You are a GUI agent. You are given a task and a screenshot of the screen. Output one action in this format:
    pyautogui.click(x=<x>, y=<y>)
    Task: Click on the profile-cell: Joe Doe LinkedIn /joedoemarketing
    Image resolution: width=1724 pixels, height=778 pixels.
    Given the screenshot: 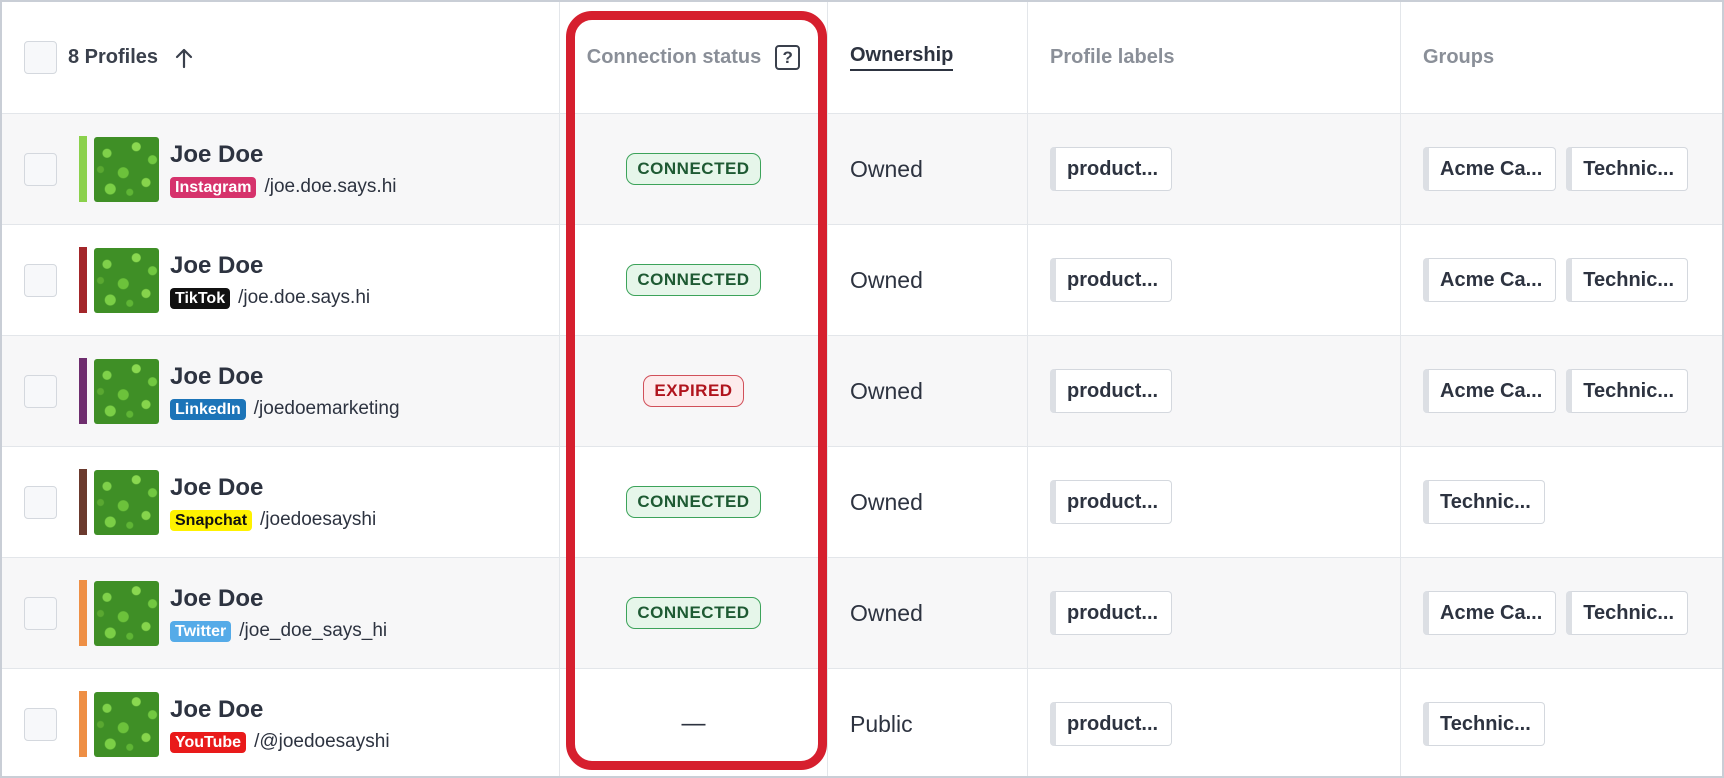 What is the action you would take?
    pyautogui.click(x=281, y=391)
    